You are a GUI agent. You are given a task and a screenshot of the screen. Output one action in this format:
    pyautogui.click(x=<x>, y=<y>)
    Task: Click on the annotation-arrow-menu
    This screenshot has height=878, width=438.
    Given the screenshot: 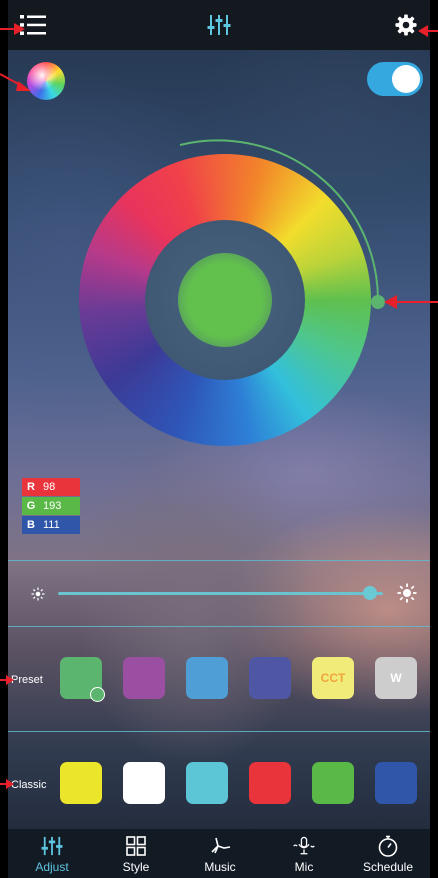 What is the action you would take?
    pyautogui.click(x=12, y=29)
    